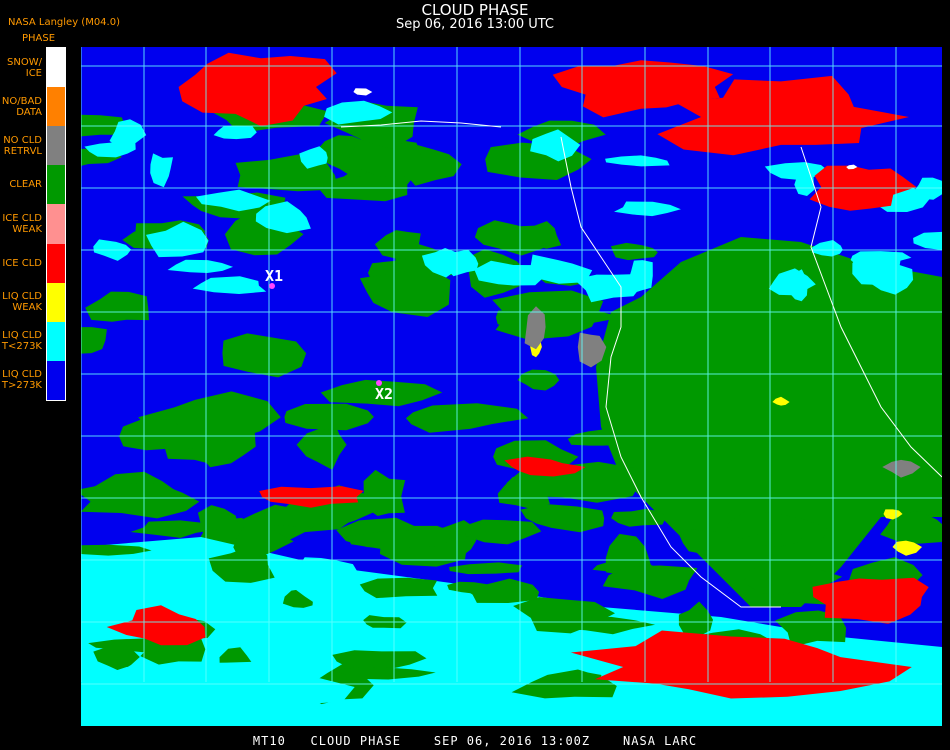  Describe the element at coordinates (384, 394) in the screenshot. I see `marker-x2-label: X2` at that location.